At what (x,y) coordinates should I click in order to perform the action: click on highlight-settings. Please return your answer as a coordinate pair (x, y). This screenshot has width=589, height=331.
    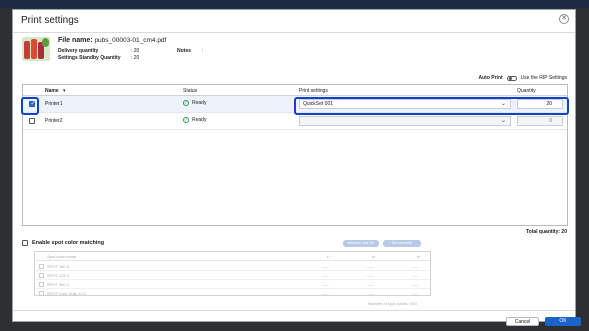
    Looking at the image, I should click on (431, 106).